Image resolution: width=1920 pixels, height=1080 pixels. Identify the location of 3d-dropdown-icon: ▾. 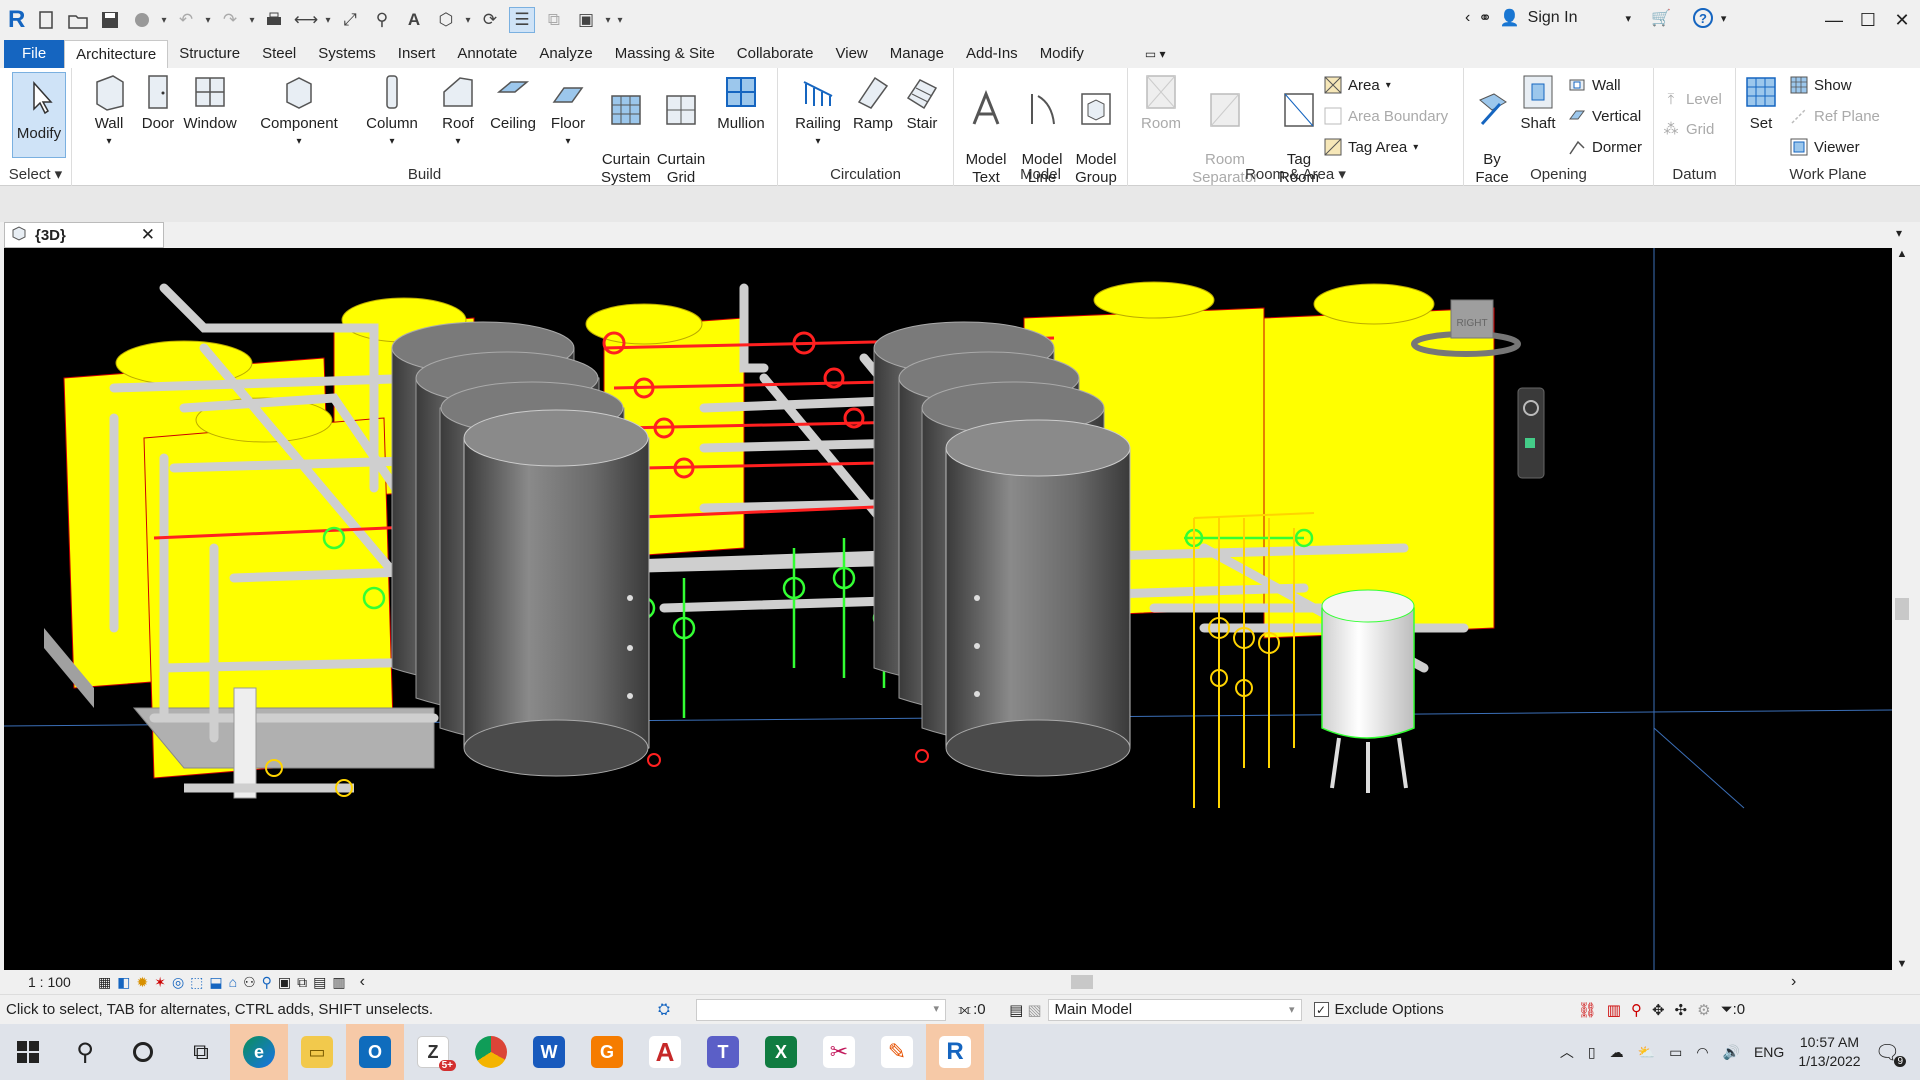
(468, 20).